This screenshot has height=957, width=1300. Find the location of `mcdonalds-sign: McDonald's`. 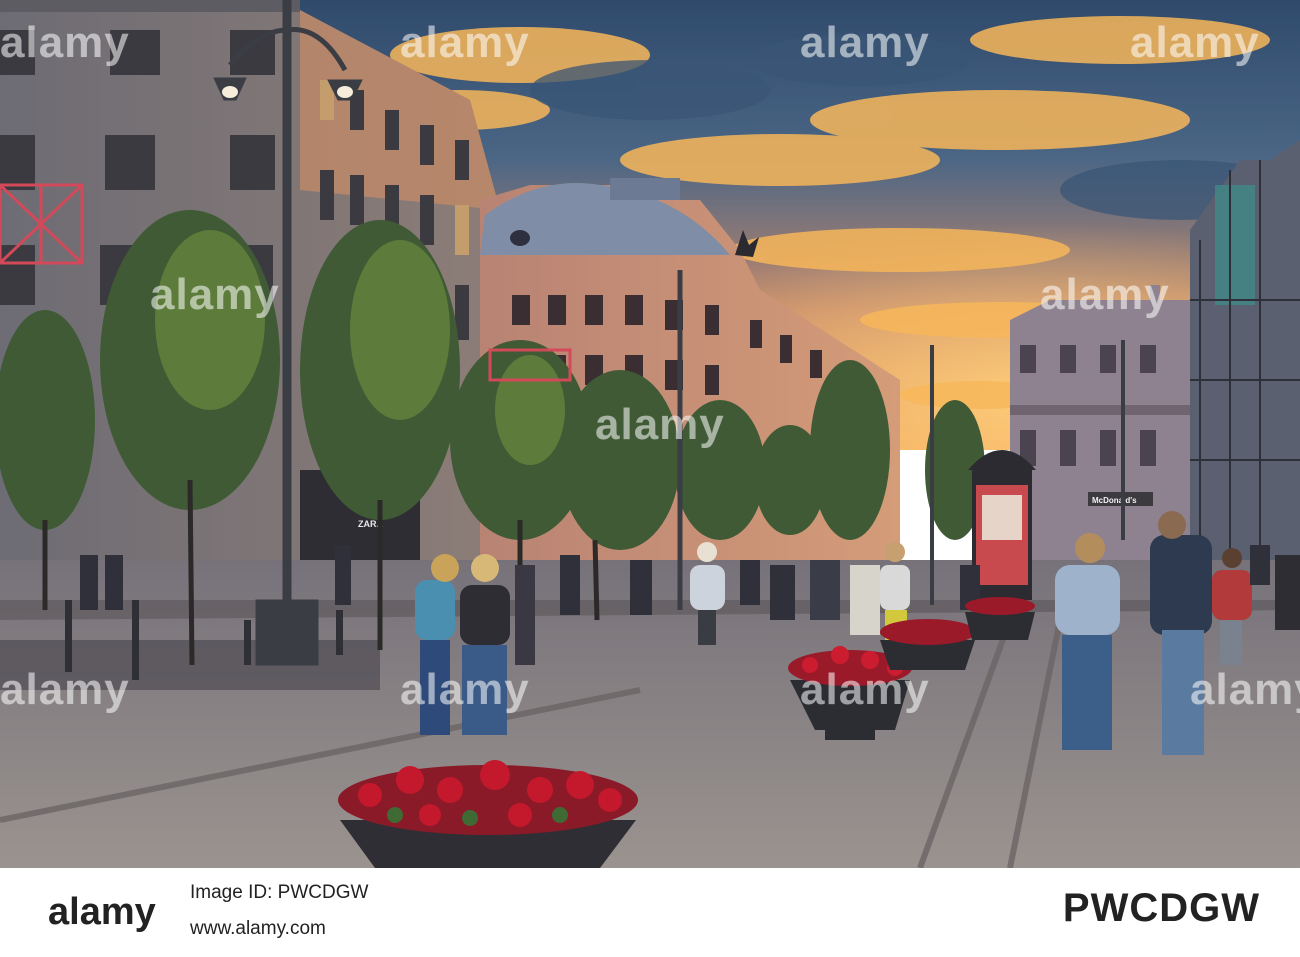

mcdonalds-sign: McDonald's is located at coordinates (1114, 500).